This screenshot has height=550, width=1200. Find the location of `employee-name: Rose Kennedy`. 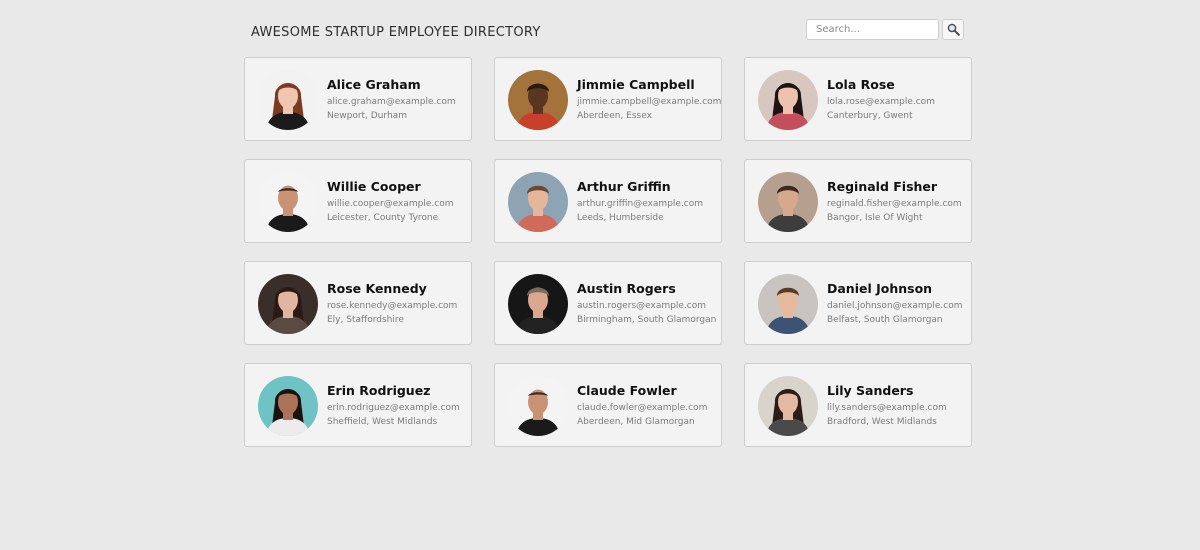

employee-name: Rose Kennedy is located at coordinates (377, 288).